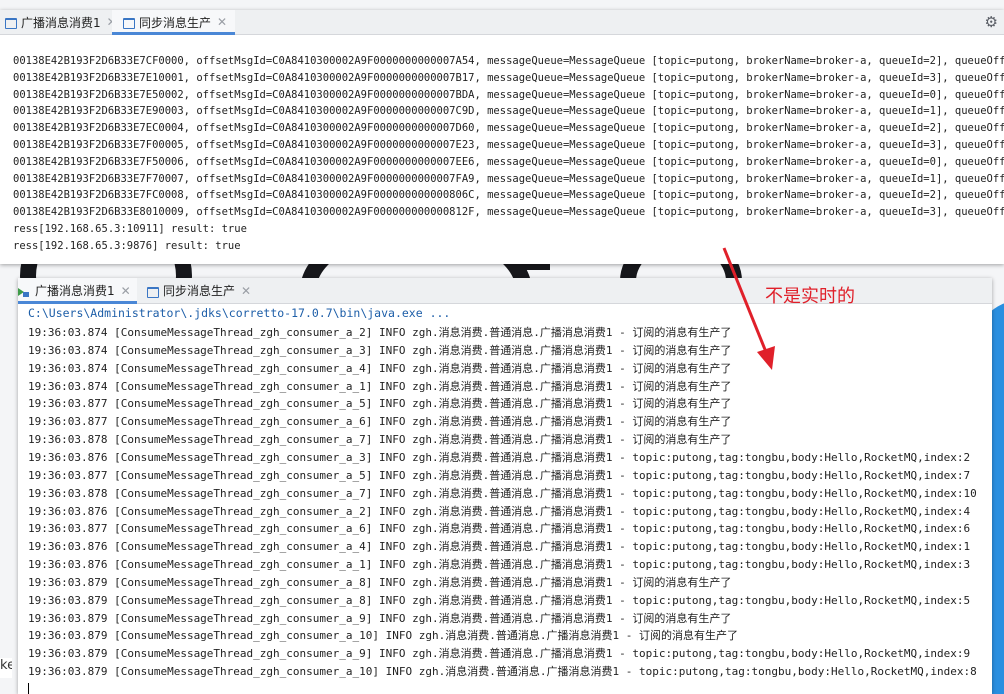 This screenshot has height=694, width=1004. What do you see at coordinates (502, 22) in the screenshot?
I see `tool-window-tabbar: 广播消息消费1 ✕ 同步消息生产 ✕ ⚙` at bounding box center [502, 22].